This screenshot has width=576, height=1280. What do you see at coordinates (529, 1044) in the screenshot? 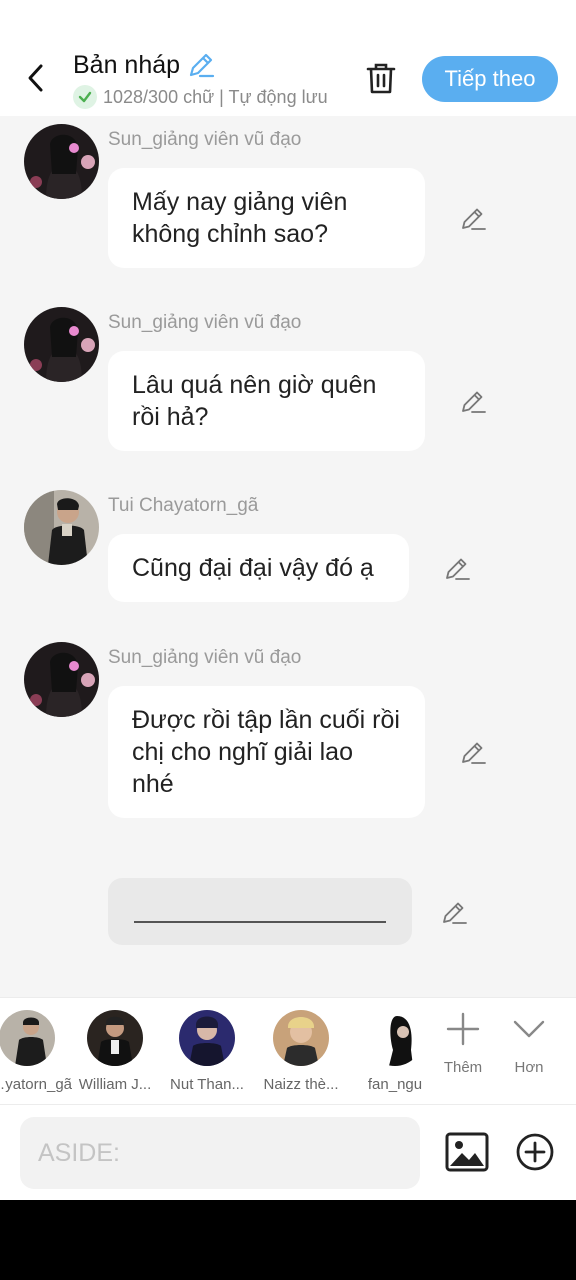
I see `expand-button: Hơn` at bounding box center [529, 1044].